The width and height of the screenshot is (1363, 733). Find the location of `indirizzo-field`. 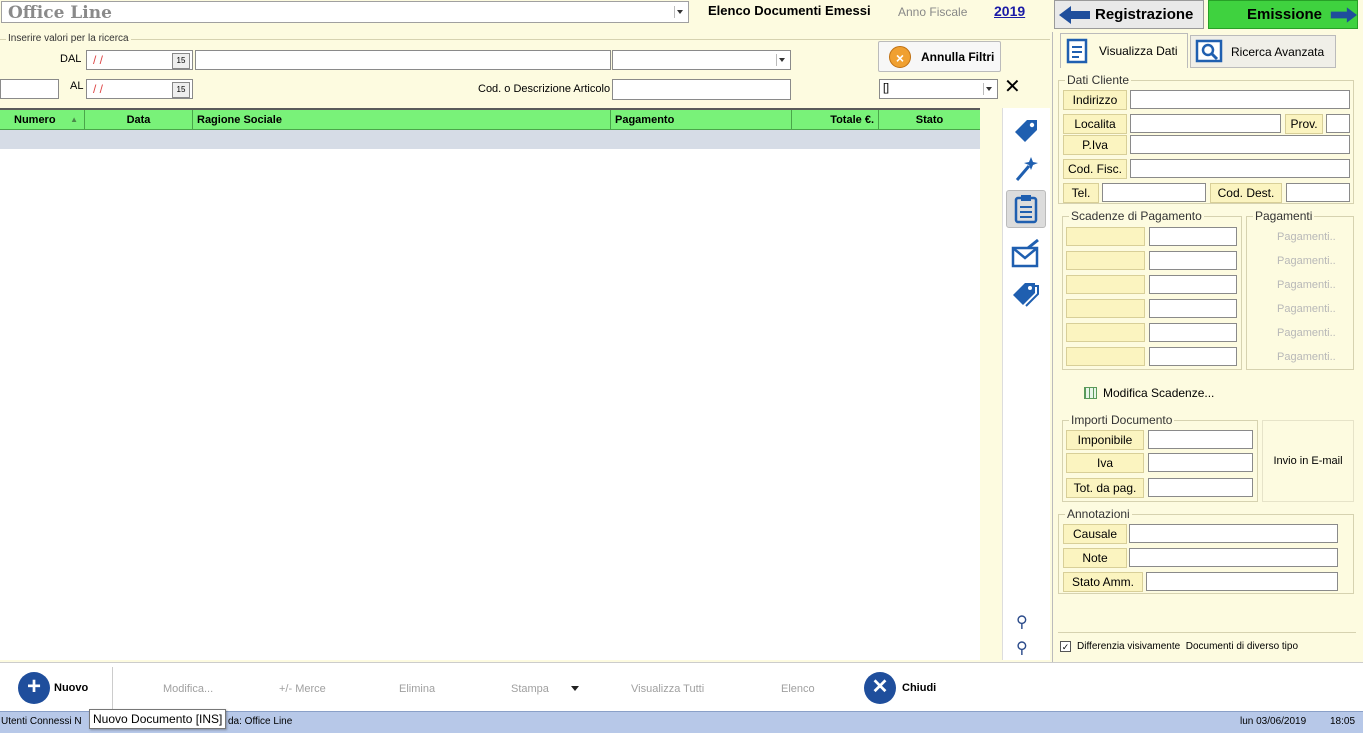

indirizzo-field is located at coordinates (1240, 99).